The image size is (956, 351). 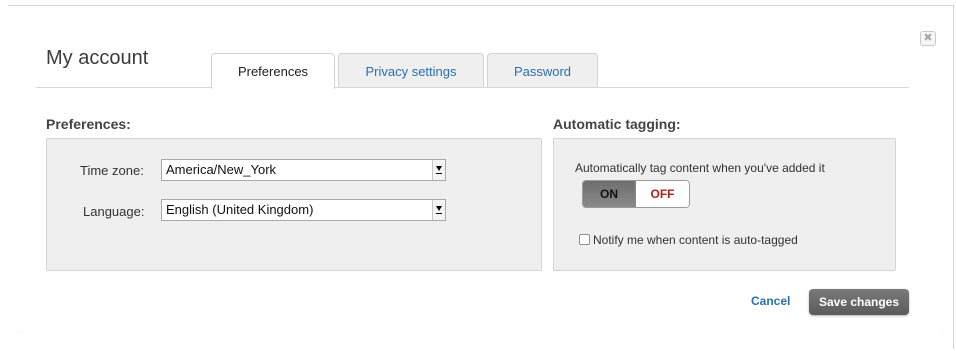 I want to click on timezone-label: Time zone:, so click(x=112, y=170).